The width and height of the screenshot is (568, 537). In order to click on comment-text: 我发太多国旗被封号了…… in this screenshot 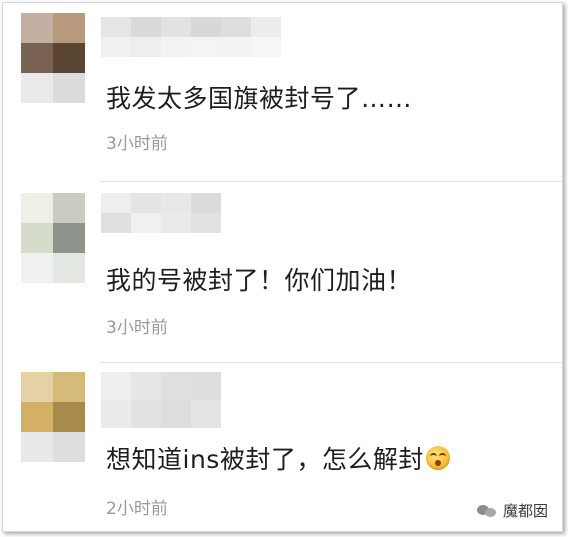, I will do `click(259, 98)`.